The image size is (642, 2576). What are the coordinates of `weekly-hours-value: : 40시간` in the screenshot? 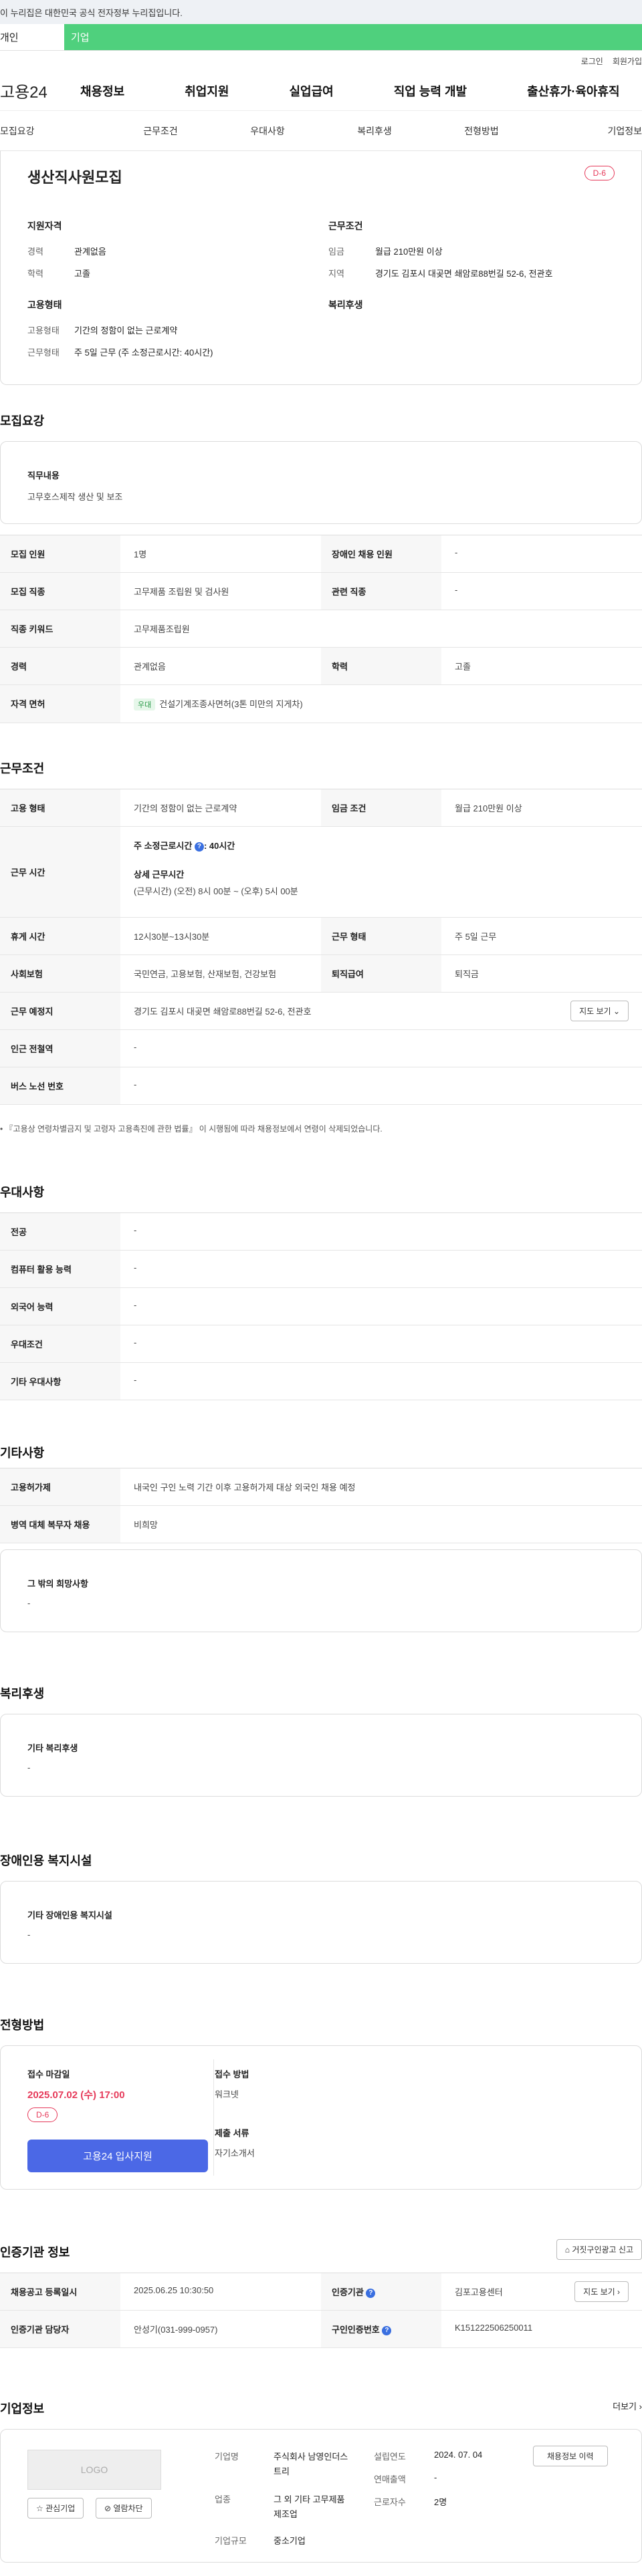 It's located at (219, 846).